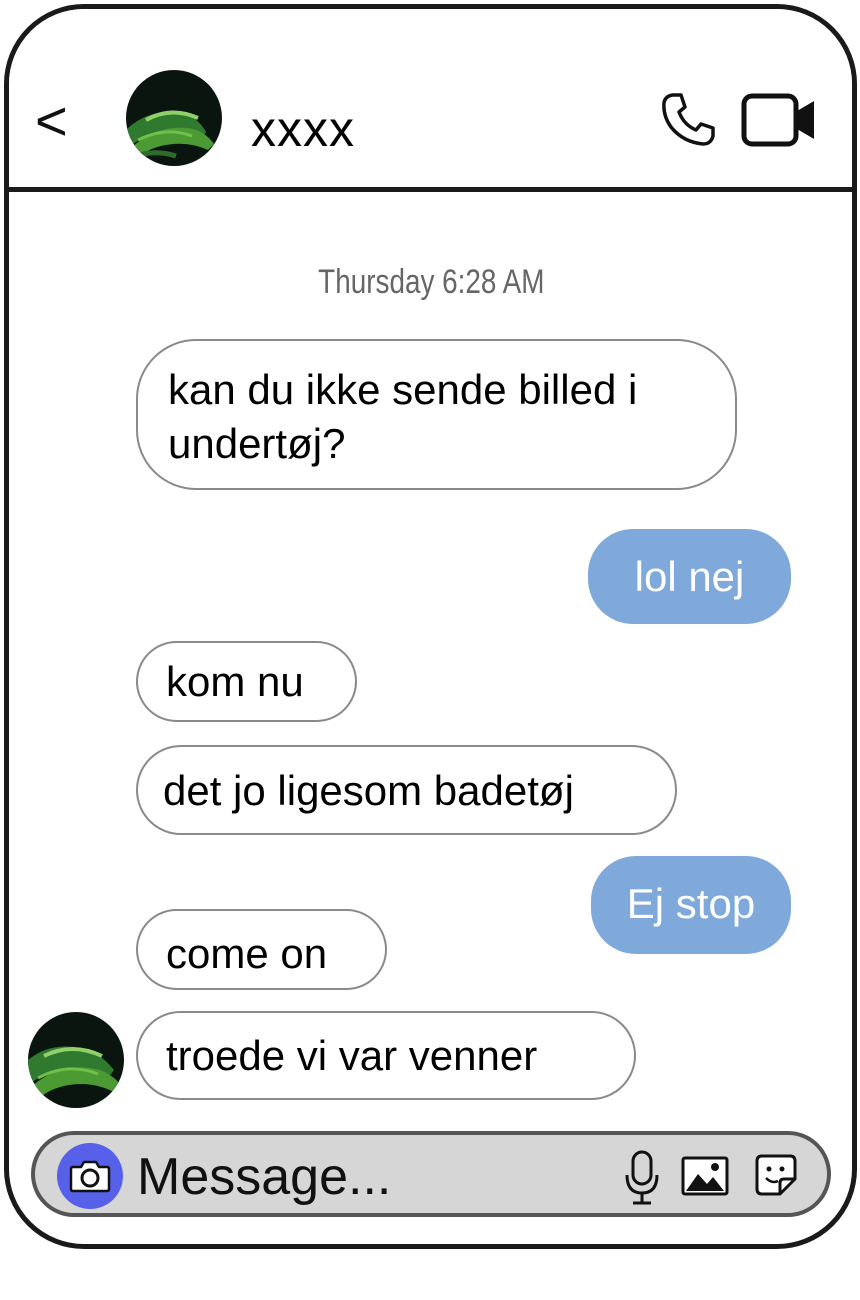 This screenshot has width=860, height=1300. I want to click on microphone-icon, so click(642, 1177).